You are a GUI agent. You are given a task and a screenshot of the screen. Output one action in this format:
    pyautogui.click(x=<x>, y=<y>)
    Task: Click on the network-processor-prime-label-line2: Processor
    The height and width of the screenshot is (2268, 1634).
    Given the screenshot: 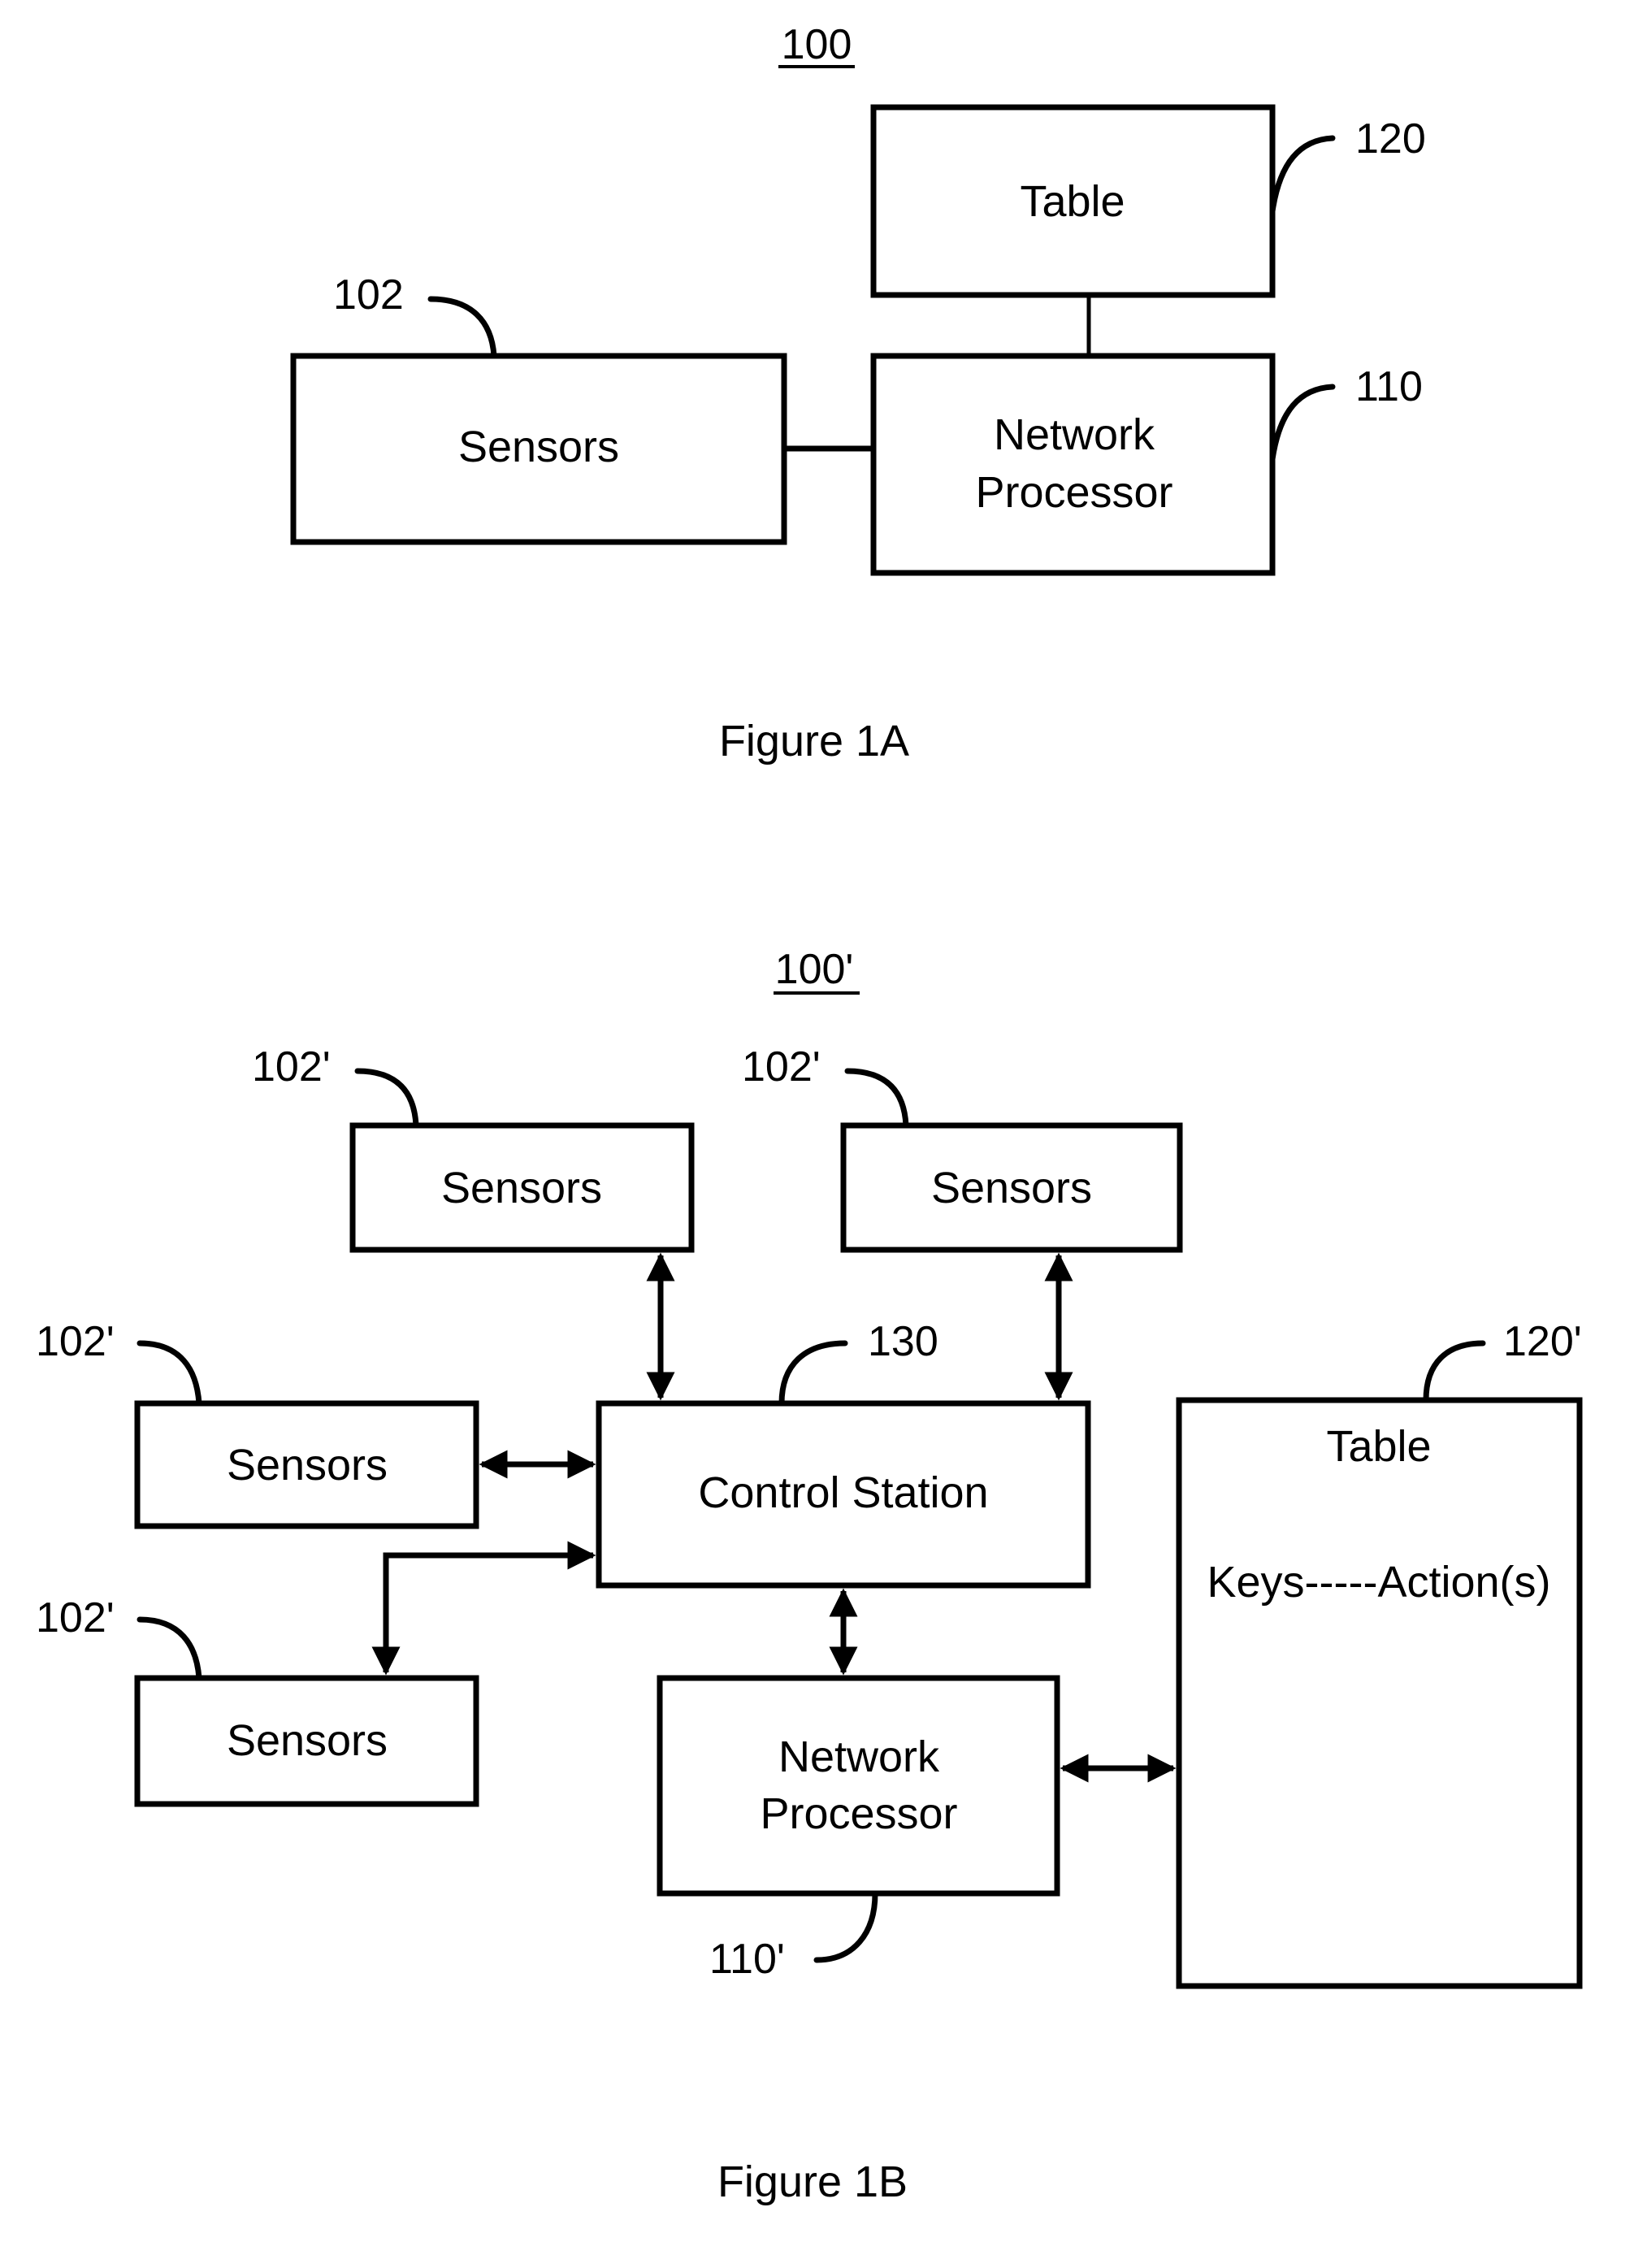 What is the action you would take?
    pyautogui.click(x=858, y=1813)
    